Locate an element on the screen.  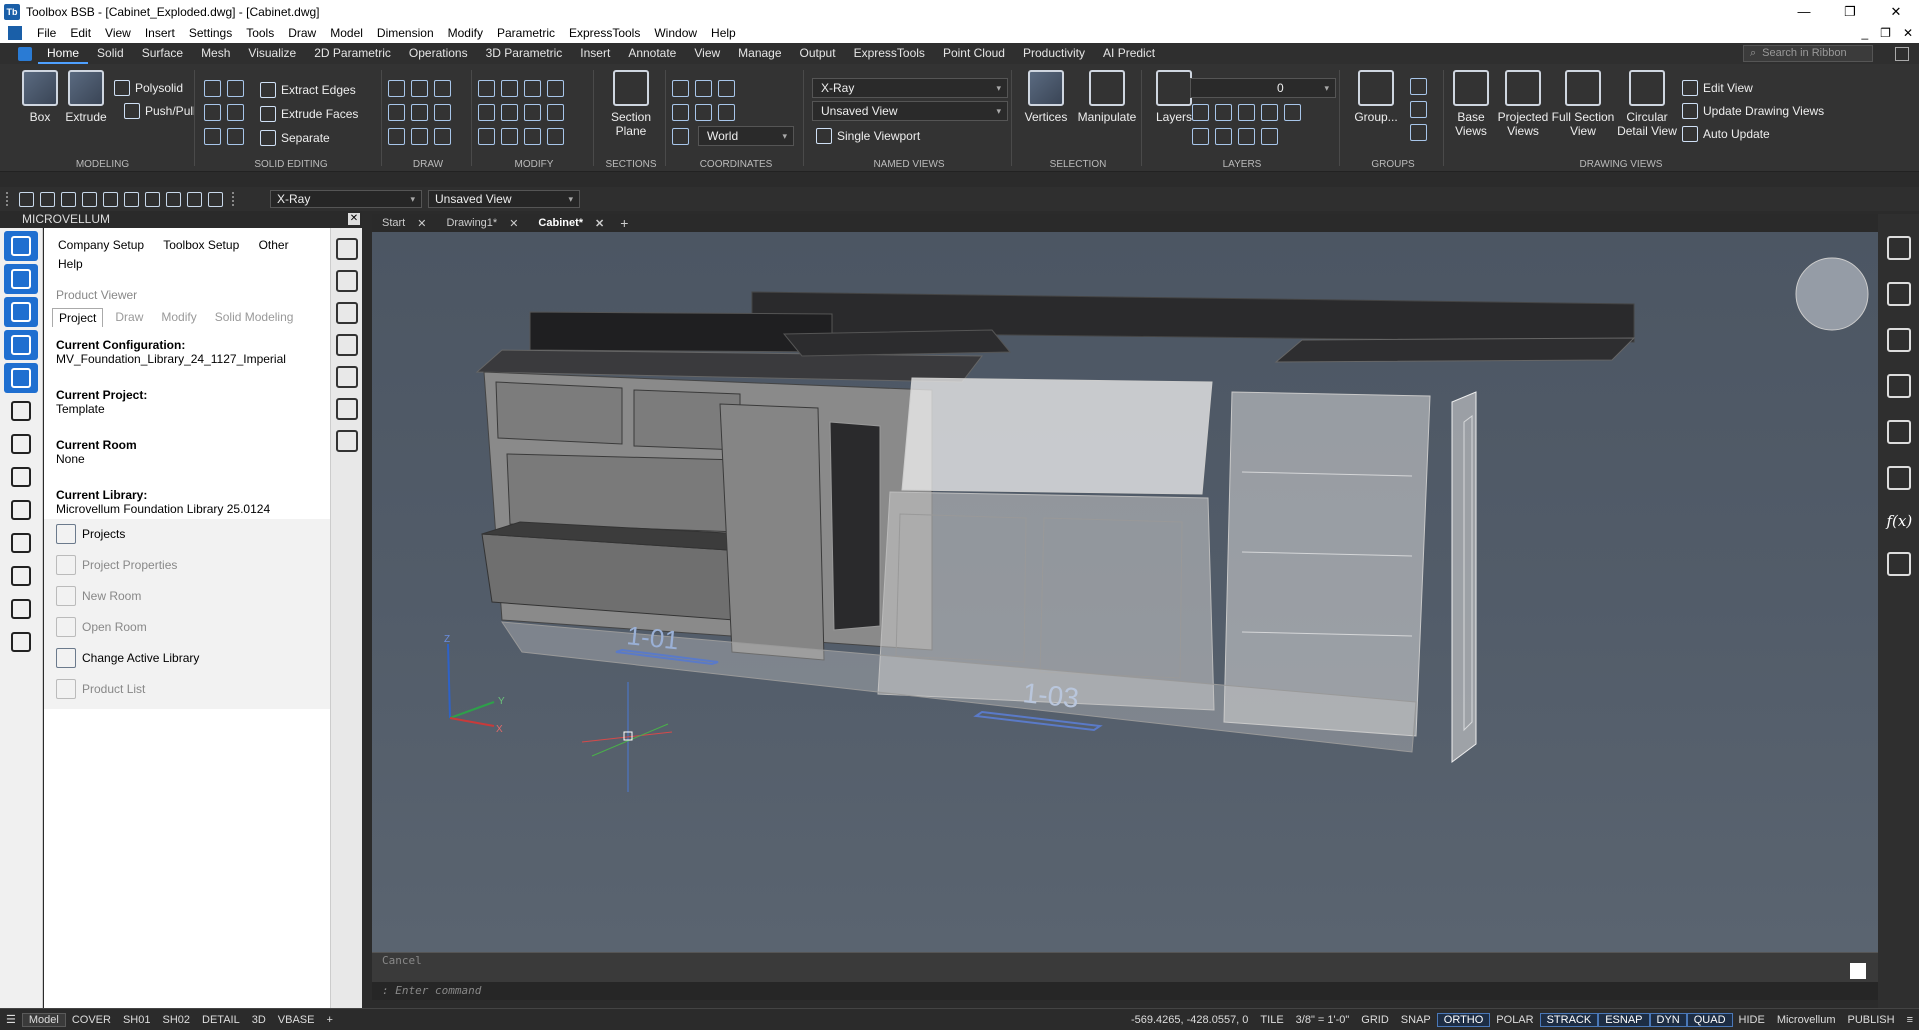
new-tab-icon: + is located at coordinates (624, 223).